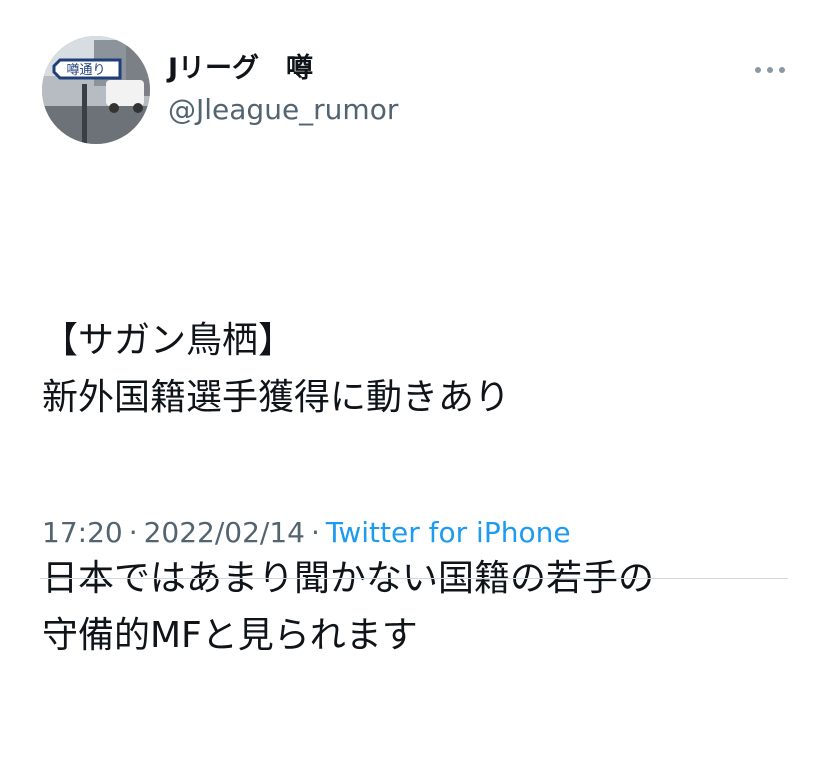 The image size is (828, 778). I want to click on tweet-paragraph: 【サガン鳥栖】 新外国籍選手獲得に動きあり, so click(276, 369).